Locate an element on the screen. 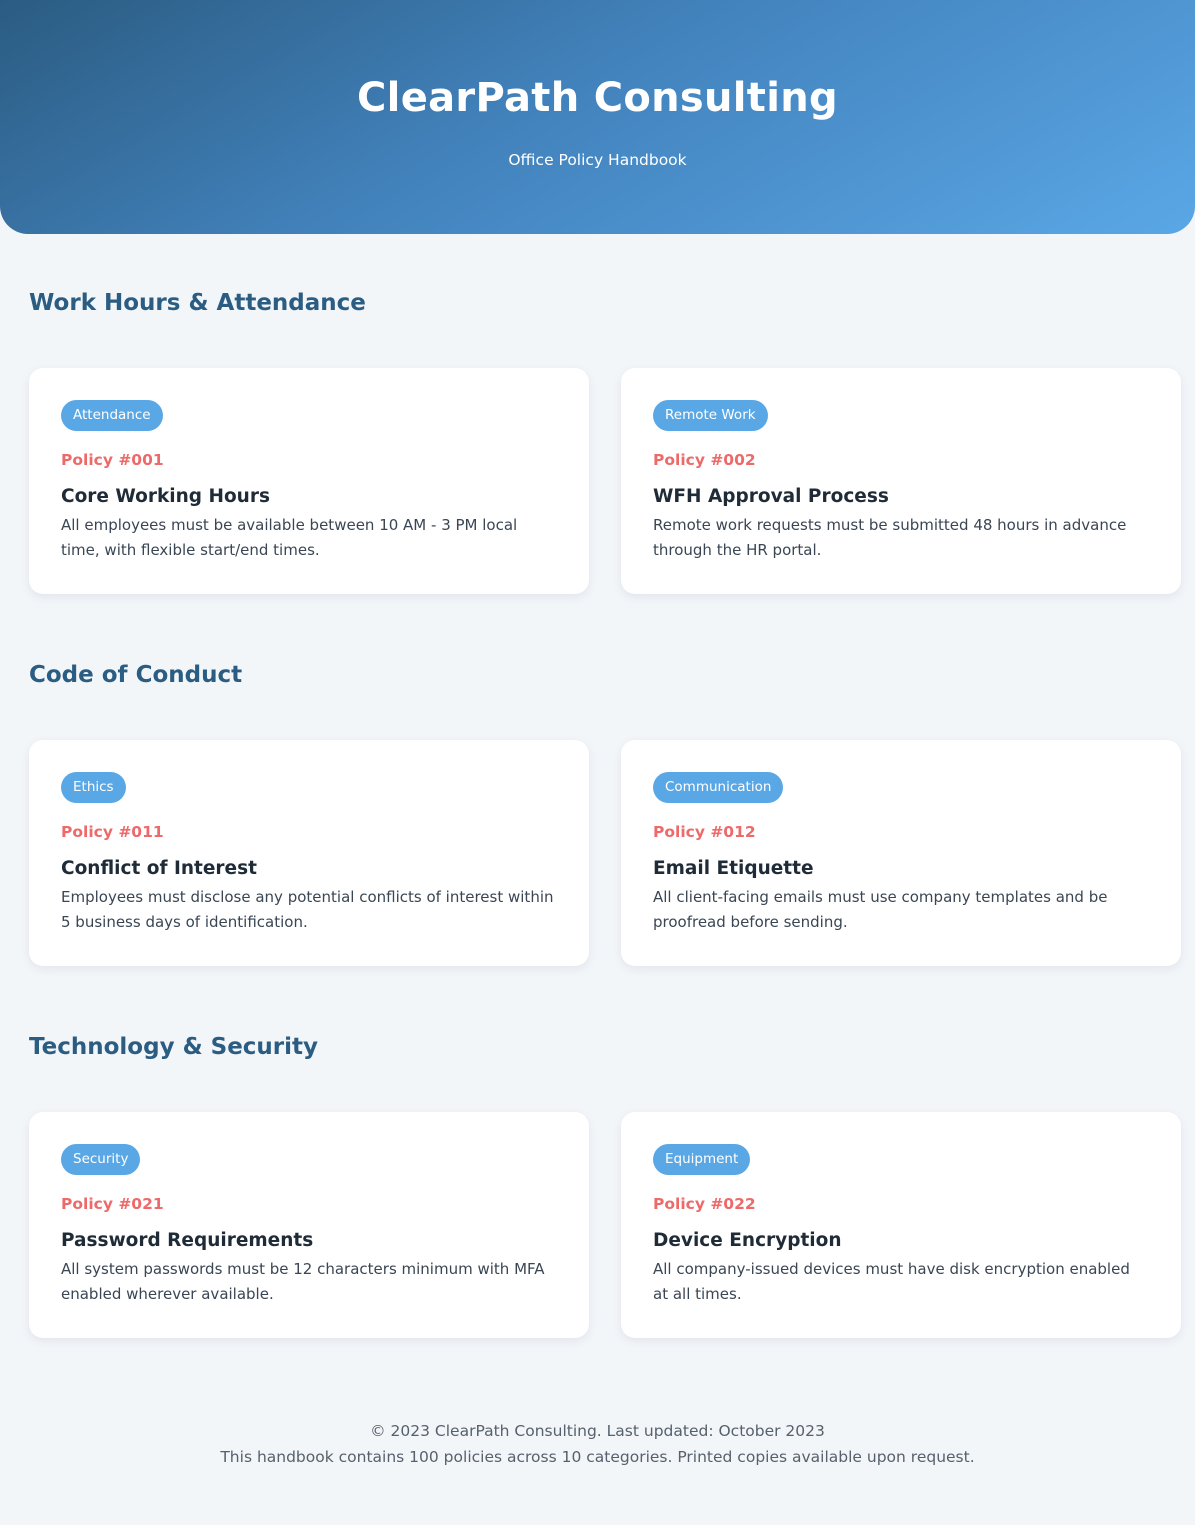 The height and width of the screenshot is (1525, 1195). category-tag: Ethics is located at coordinates (93, 787).